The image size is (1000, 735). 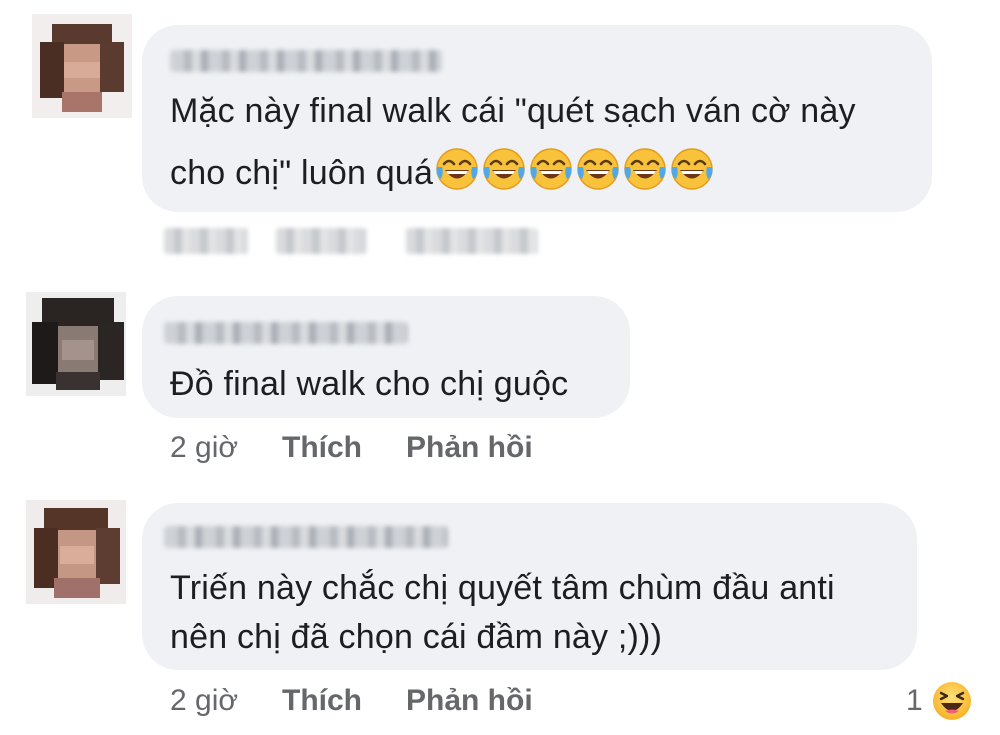 I want to click on comment-text-line: Đồ final walk cho chị guộc, so click(x=369, y=384).